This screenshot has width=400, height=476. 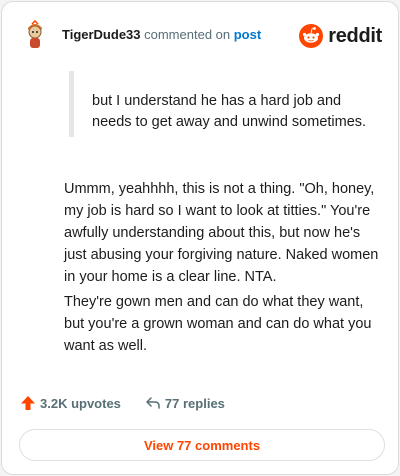 What do you see at coordinates (153, 403) in the screenshot?
I see `reply-arrow-icon` at bounding box center [153, 403].